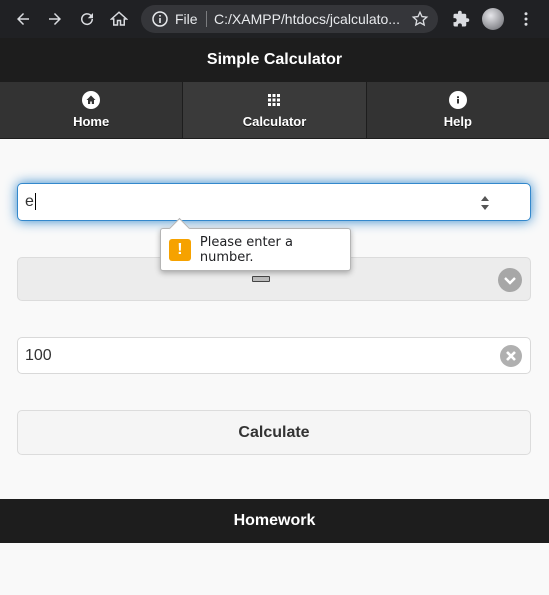  I want to click on page-background, so click(274, 569).